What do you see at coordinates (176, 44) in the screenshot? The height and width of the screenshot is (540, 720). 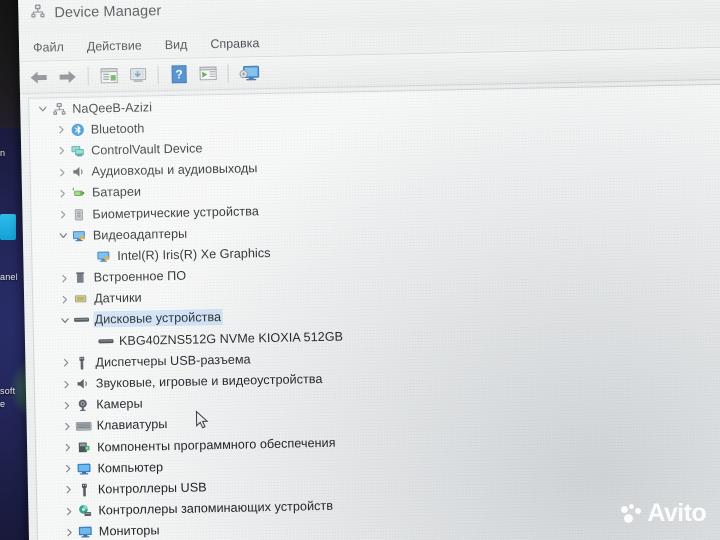 I see `menu-view: Вид` at bounding box center [176, 44].